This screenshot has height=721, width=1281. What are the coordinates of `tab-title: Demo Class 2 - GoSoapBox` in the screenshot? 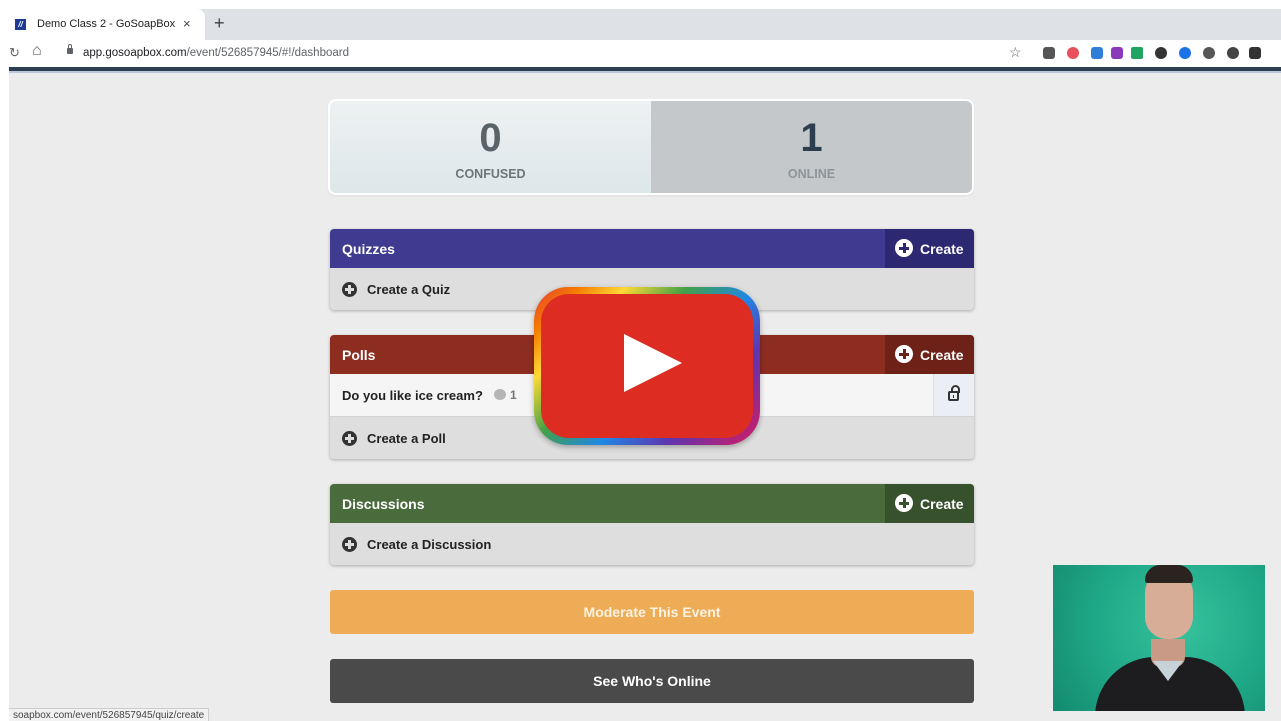 It's located at (106, 24).